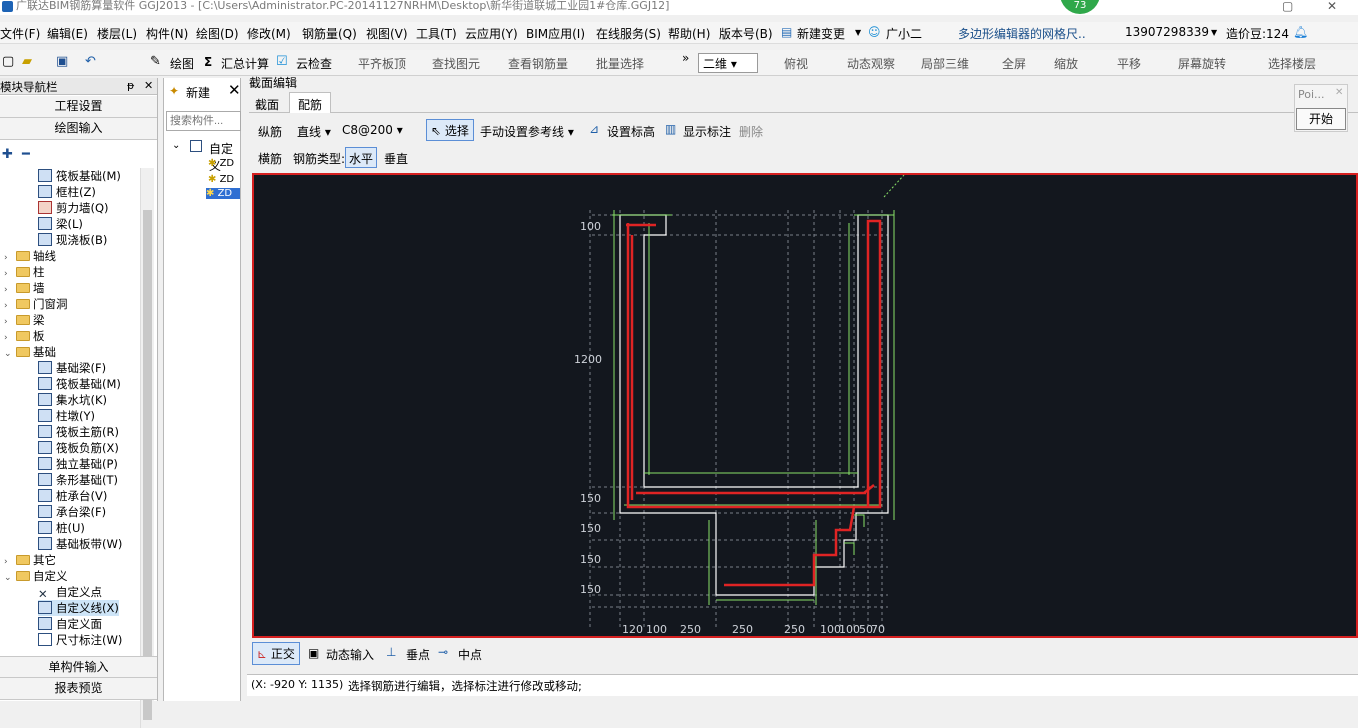 The height and width of the screenshot is (728, 1358). I want to click on menu-view: 视图(V), so click(387, 33).